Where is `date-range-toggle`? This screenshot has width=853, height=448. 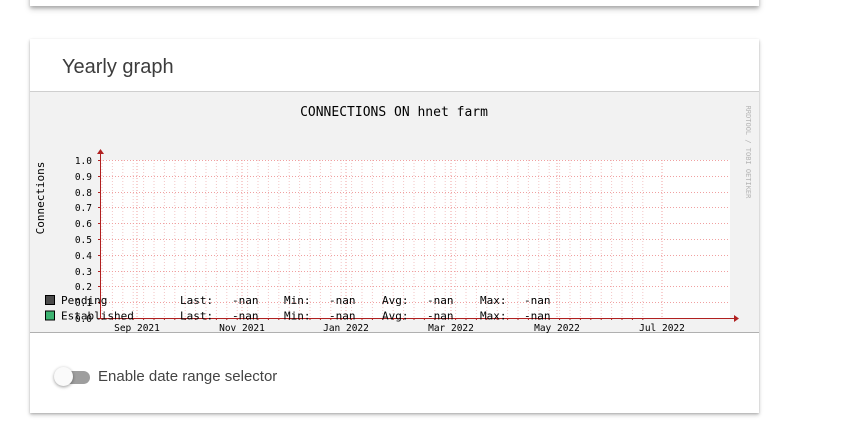
date-range-toggle is located at coordinates (72, 376).